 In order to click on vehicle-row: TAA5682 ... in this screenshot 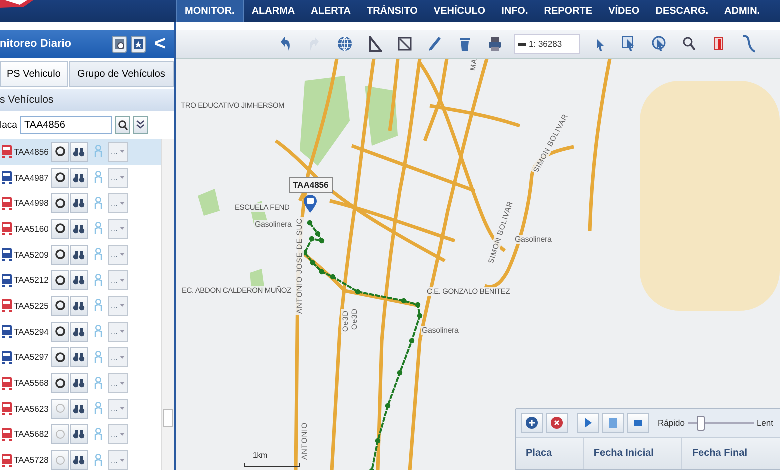, I will do `click(80, 435)`.